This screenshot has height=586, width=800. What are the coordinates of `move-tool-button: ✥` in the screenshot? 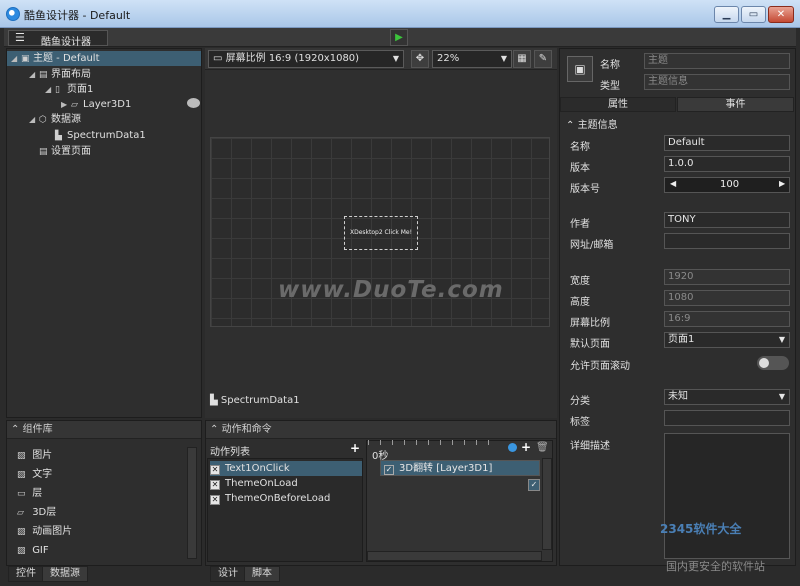 It's located at (420, 59).